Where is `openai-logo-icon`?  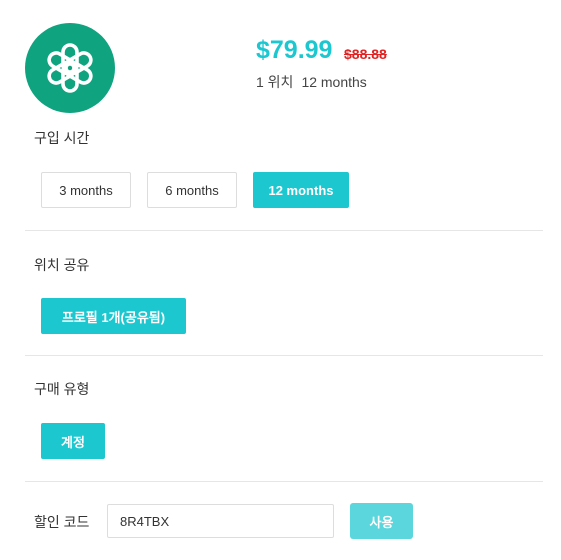 openai-logo-icon is located at coordinates (70, 68).